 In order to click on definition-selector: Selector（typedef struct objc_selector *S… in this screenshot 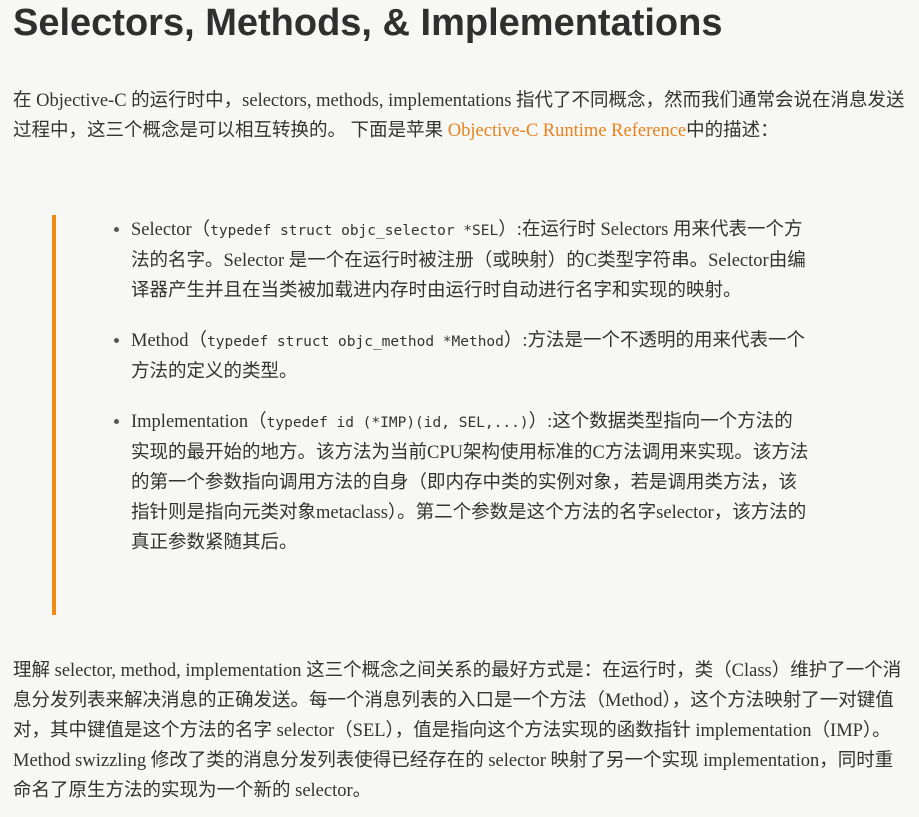, I will do `click(471, 260)`.